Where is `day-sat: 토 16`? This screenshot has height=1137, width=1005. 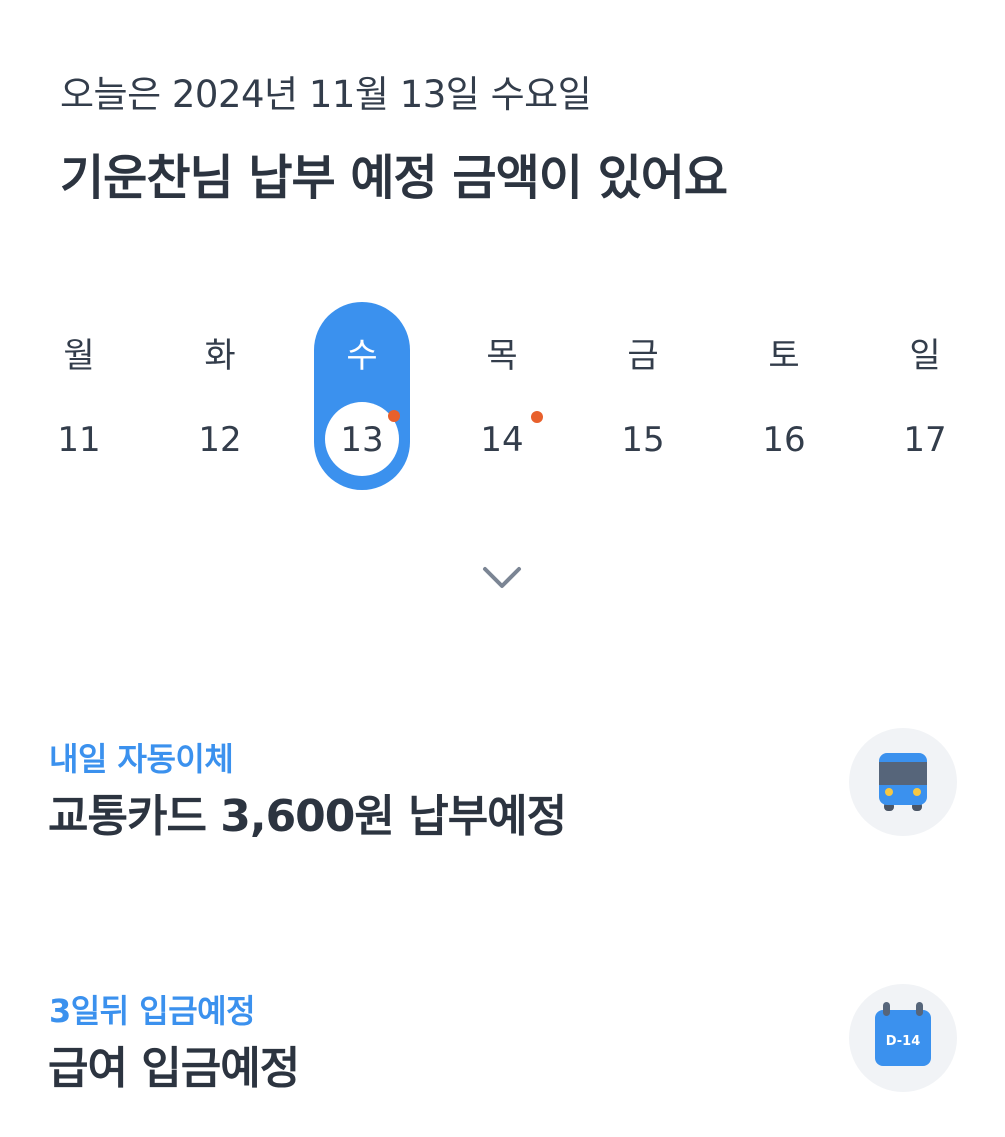
day-sat: 토 16 is located at coordinates (784, 395).